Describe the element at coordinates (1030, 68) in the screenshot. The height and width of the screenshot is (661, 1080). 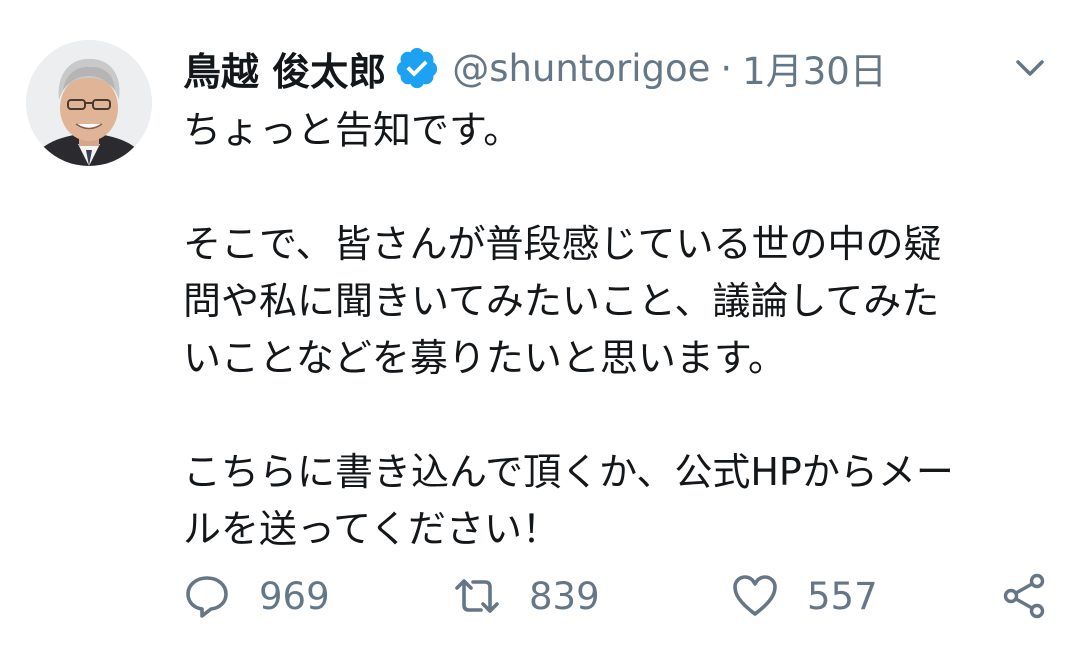
I see `chevron-down-icon` at that location.